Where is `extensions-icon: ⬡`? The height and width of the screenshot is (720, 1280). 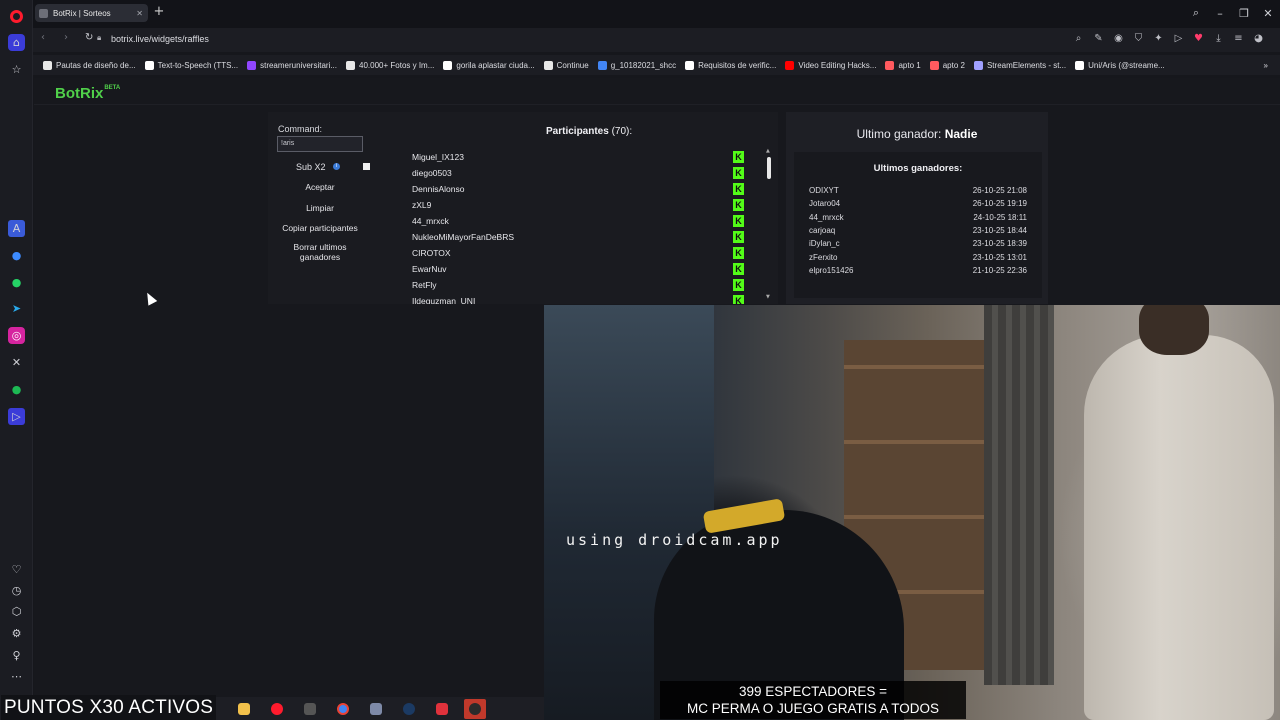
extensions-icon: ⬡ is located at coordinates (16, 611).